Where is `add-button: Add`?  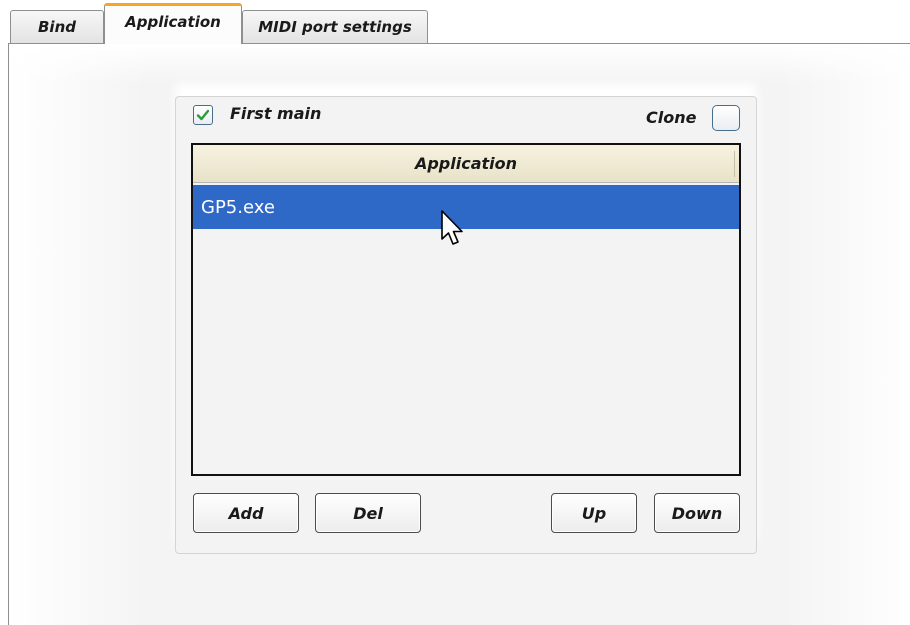
add-button: Add is located at coordinates (246, 513).